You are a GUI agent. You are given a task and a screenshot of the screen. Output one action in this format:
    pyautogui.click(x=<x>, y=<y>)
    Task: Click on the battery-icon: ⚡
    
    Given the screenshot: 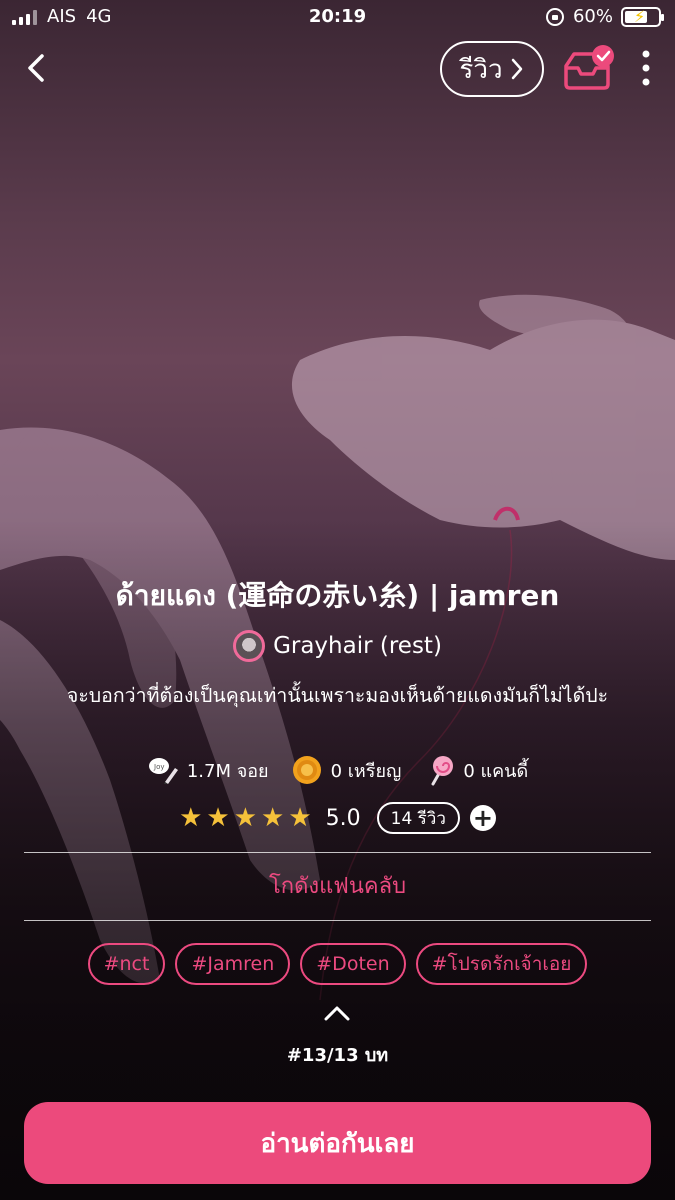 What is the action you would take?
    pyautogui.click(x=642, y=16)
    